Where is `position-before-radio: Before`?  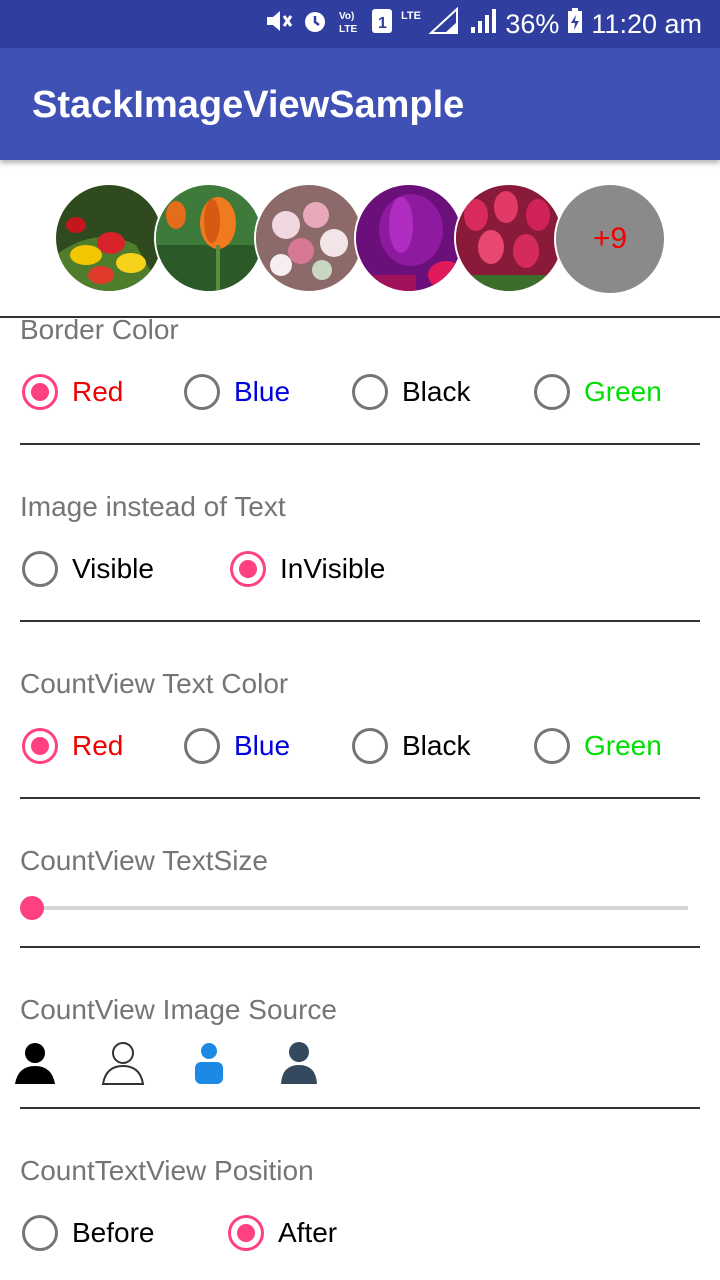
position-before-radio: Before is located at coordinates (88, 1233).